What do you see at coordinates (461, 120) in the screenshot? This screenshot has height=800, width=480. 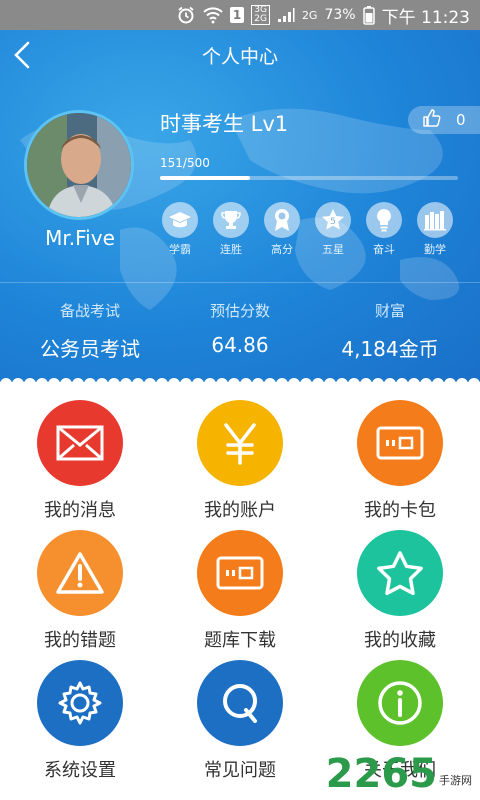 I see `like-count: 0` at bounding box center [461, 120].